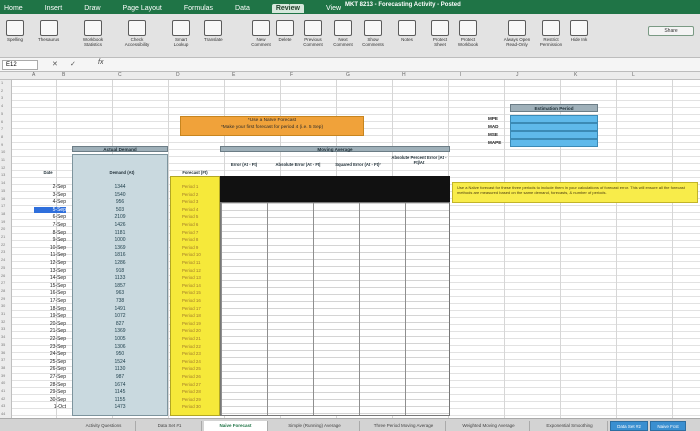  I want to click on row-number: 29, so click(3, 299).